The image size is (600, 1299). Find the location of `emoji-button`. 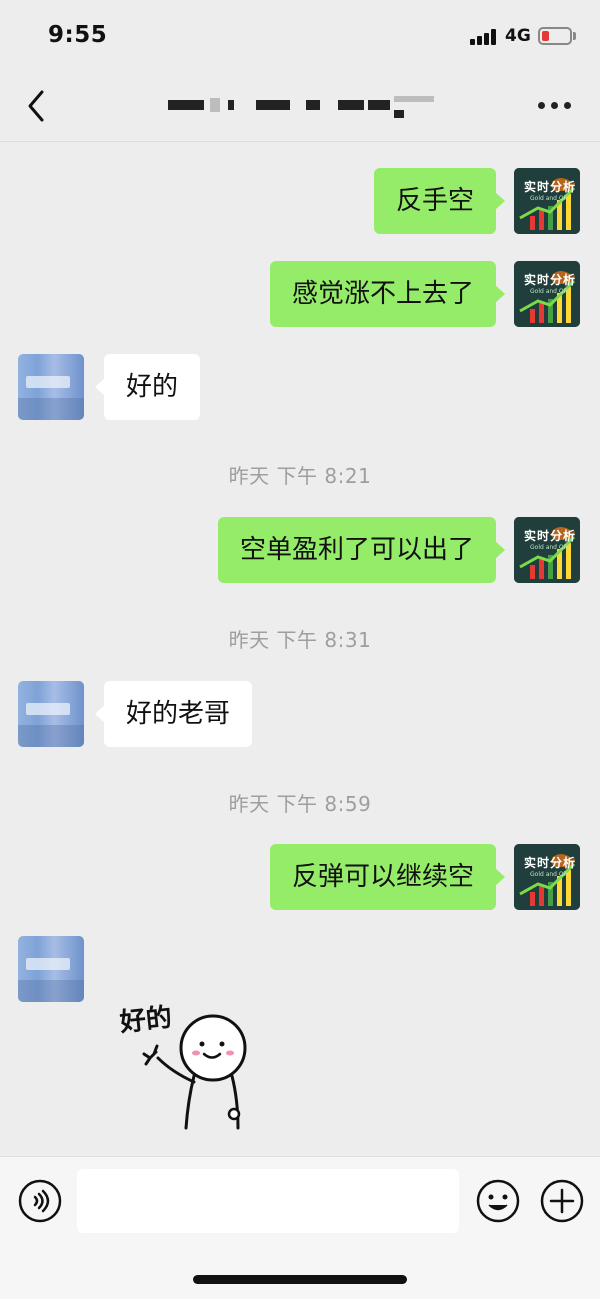

emoji-button is located at coordinates (498, 1201).